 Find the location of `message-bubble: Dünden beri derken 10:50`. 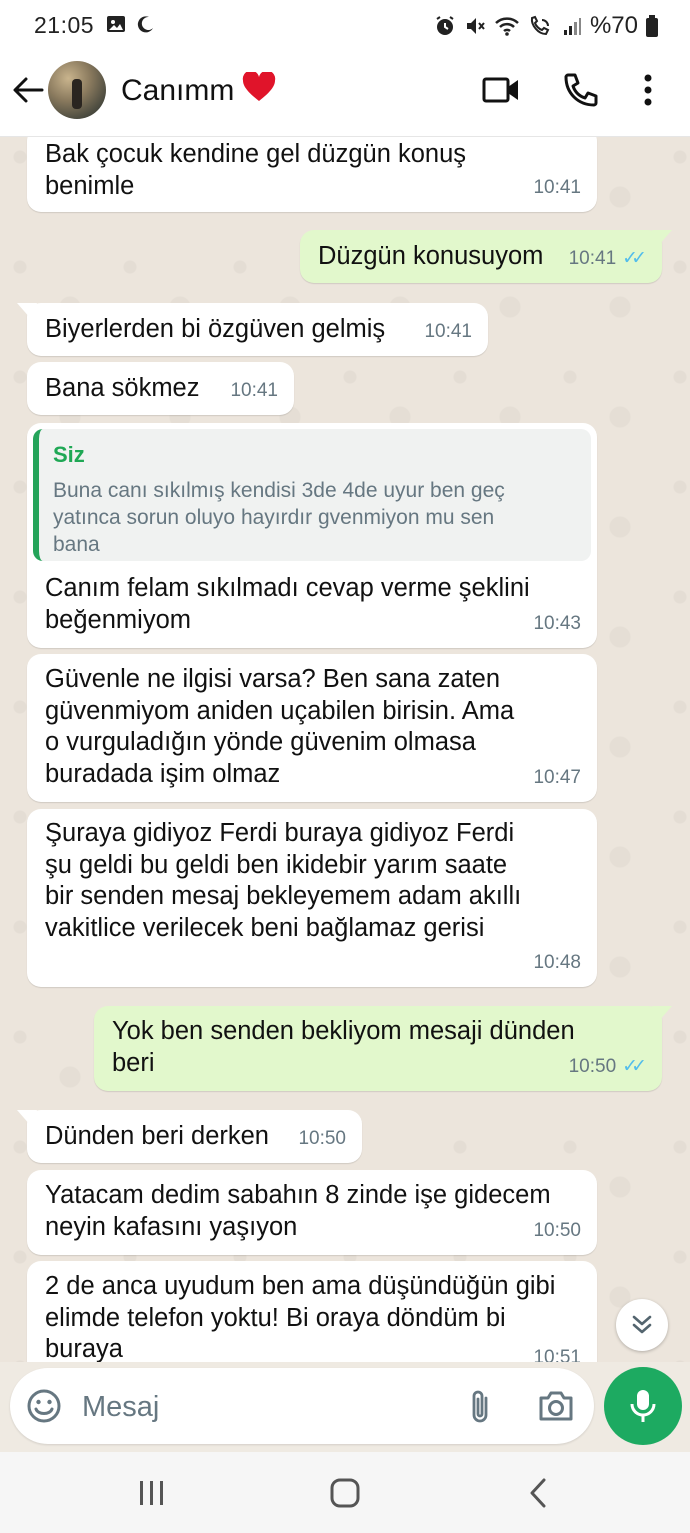

message-bubble: Dünden beri derken 10:50 is located at coordinates (189, 1136).